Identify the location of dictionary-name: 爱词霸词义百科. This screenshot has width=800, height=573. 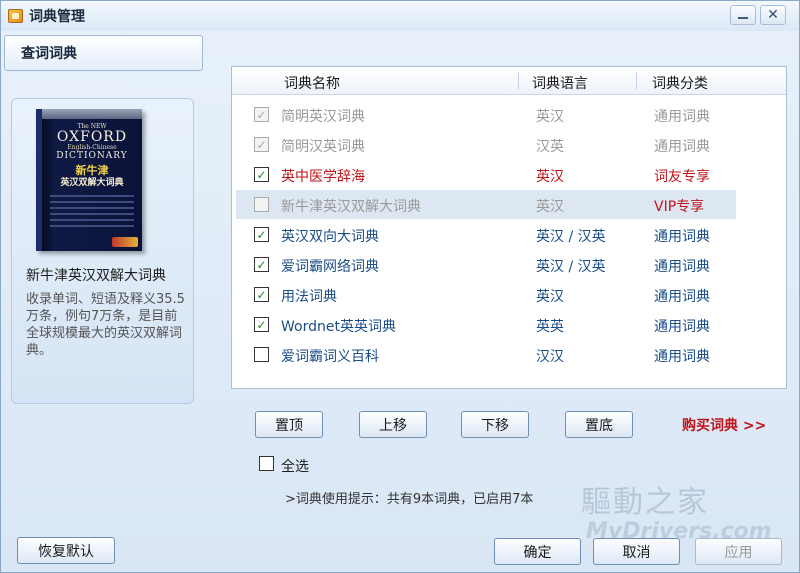
(330, 357).